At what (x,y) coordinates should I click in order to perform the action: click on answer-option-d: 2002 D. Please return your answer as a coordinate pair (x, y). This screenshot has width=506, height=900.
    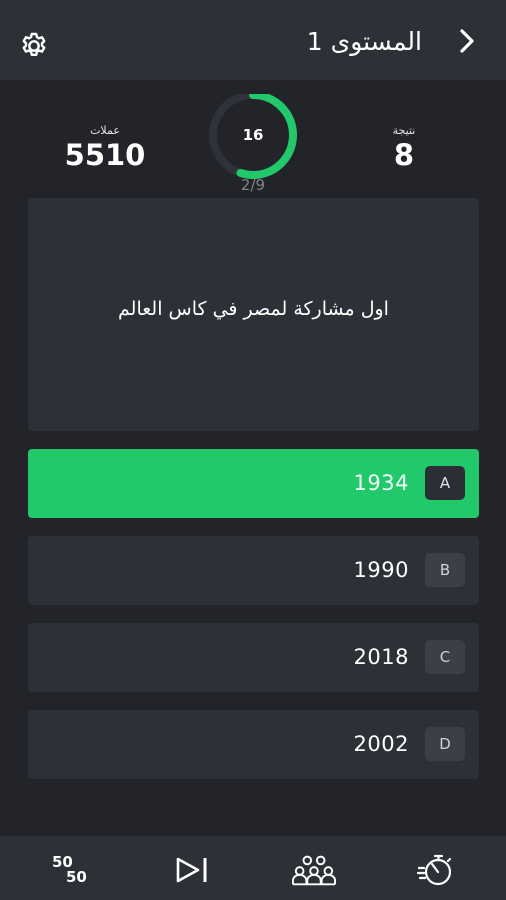
    Looking at the image, I should click on (253, 744).